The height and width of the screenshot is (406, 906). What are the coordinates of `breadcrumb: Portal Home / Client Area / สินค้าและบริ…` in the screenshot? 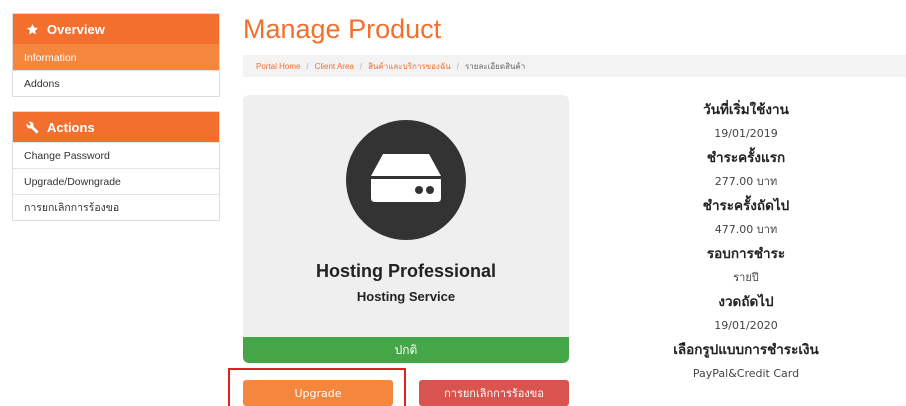 It's located at (574, 66).